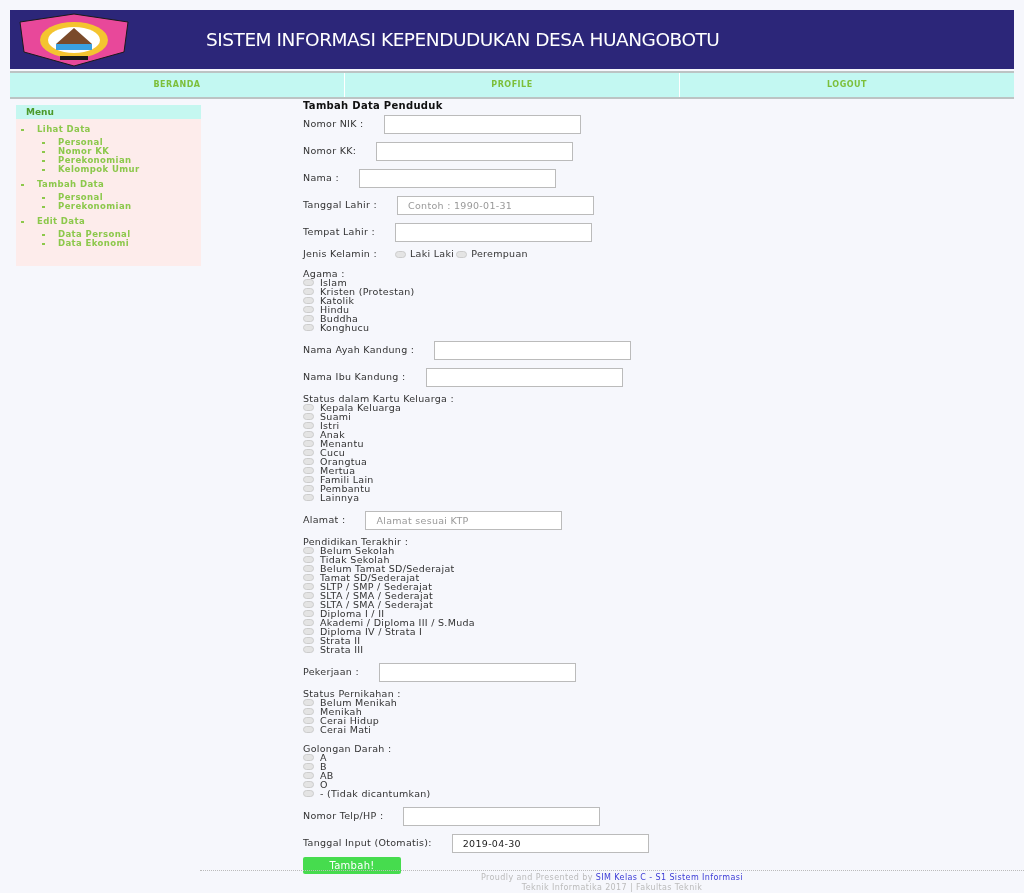  I want to click on field-label: Alamat :, so click(324, 520).